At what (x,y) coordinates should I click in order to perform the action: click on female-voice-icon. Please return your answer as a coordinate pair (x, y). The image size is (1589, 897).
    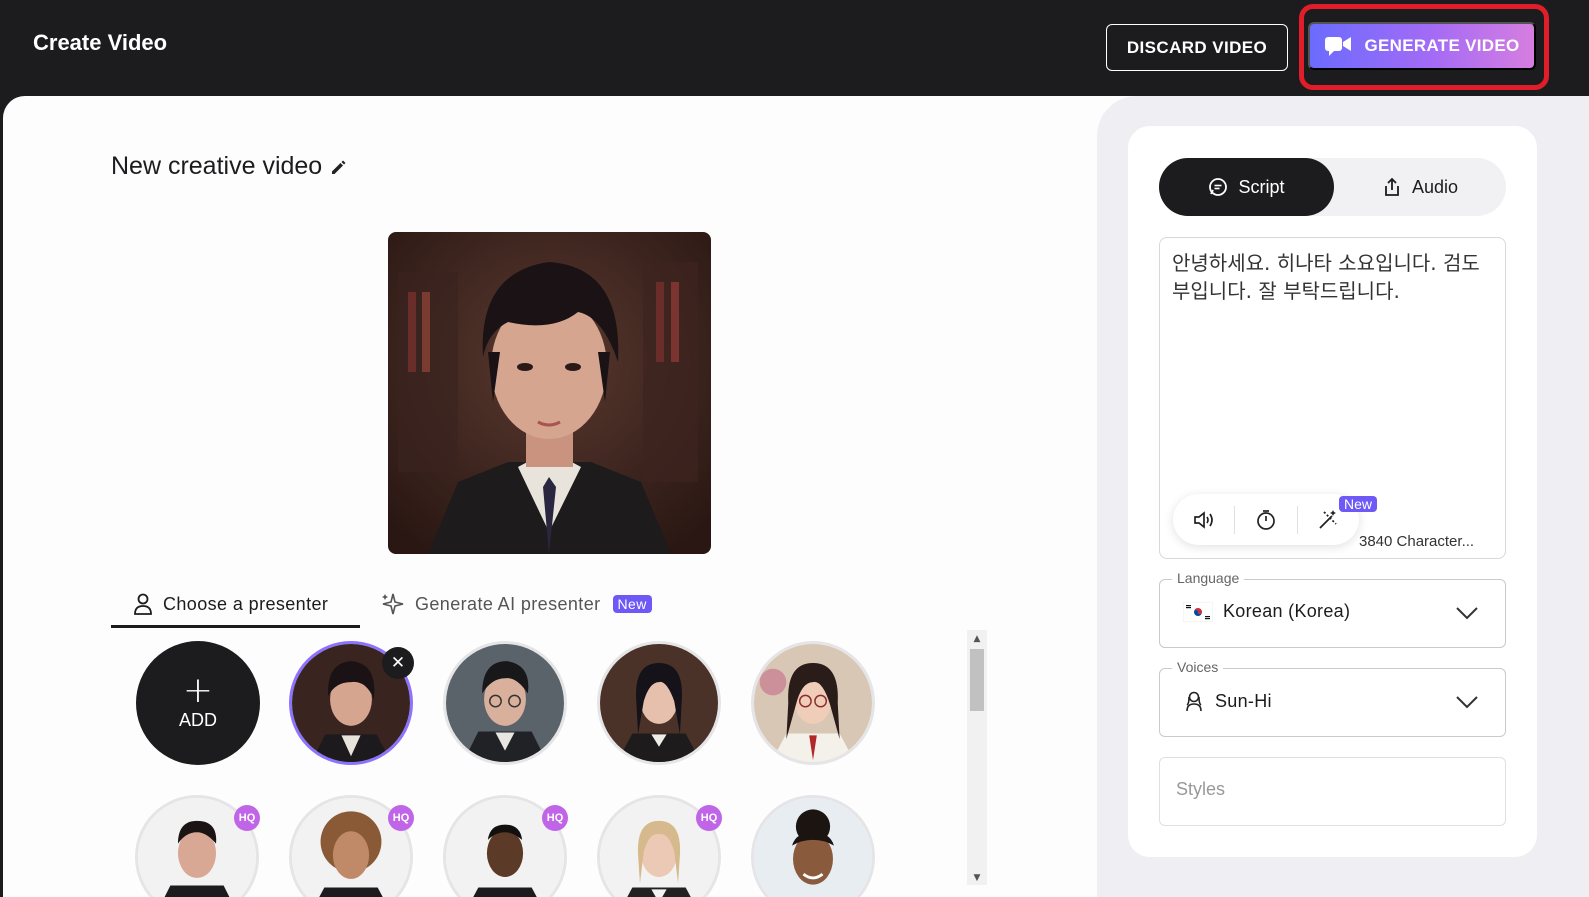
    Looking at the image, I should click on (1194, 701).